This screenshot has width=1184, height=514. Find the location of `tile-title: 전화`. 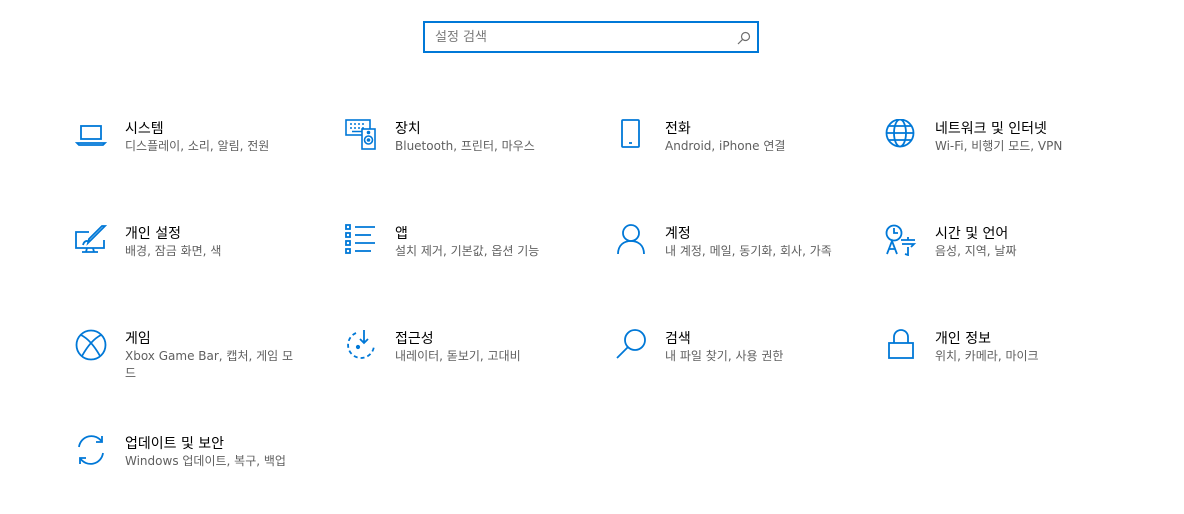

tile-title: 전화 is located at coordinates (678, 129).